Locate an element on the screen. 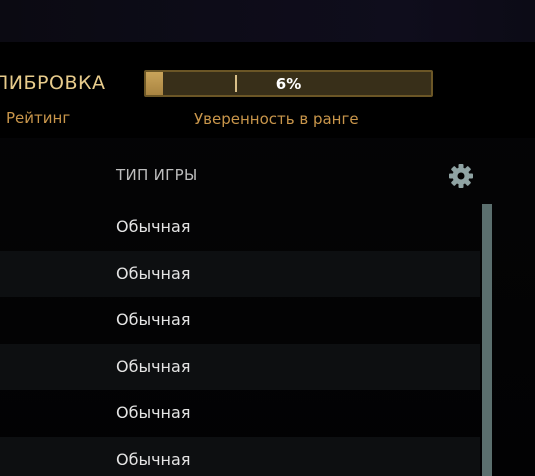 This screenshot has width=535, height=476. game-type-column-header: ТИП ИГРЫ is located at coordinates (157, 175).